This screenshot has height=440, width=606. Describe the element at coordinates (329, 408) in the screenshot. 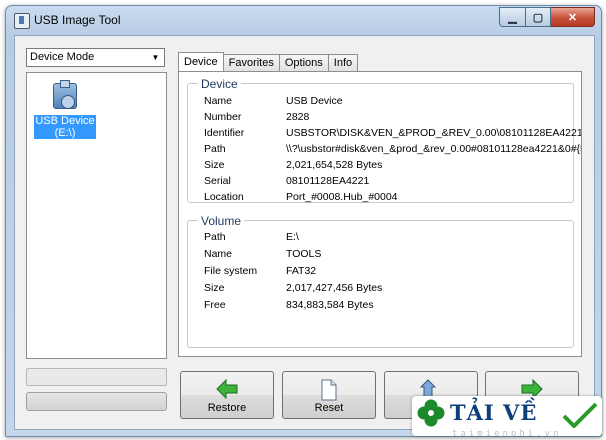

I see `reset-button-label: Reset` at that location.